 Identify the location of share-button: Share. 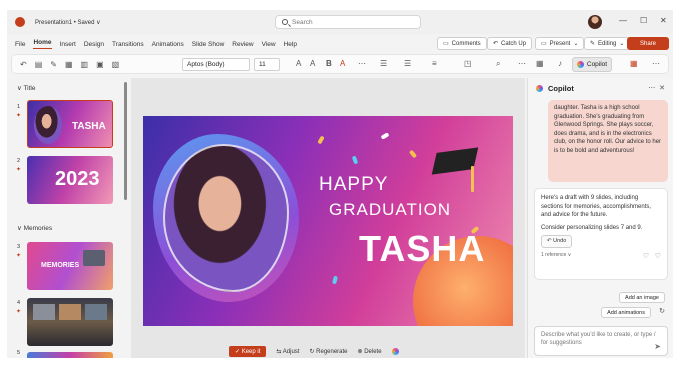
(648, 43).